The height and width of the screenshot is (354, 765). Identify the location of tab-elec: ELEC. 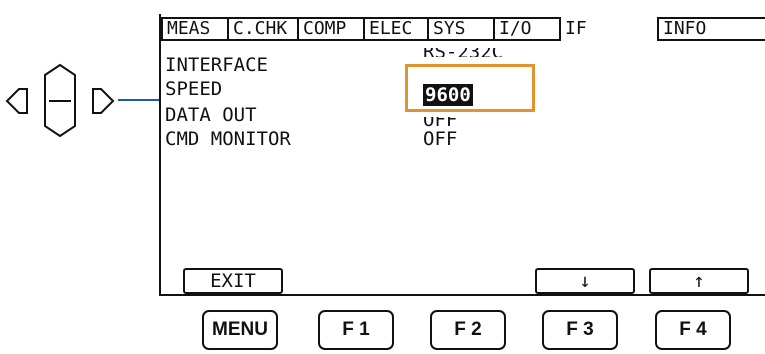
(395, 29).